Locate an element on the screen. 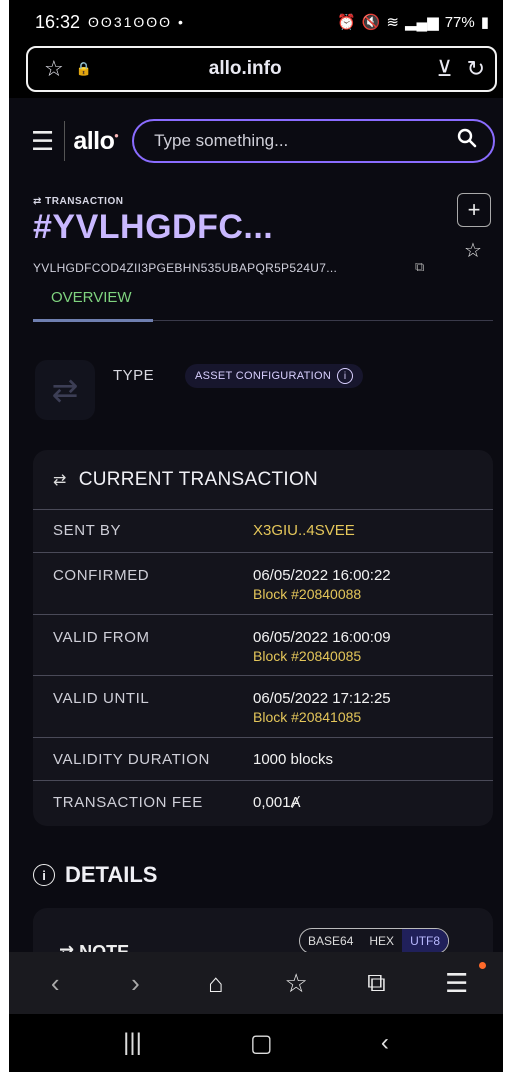 The width and height of the screenshot is (508, 1072). card-header: ⇄ CURRENT TRANSACTION is located at coordinates (263, 480).